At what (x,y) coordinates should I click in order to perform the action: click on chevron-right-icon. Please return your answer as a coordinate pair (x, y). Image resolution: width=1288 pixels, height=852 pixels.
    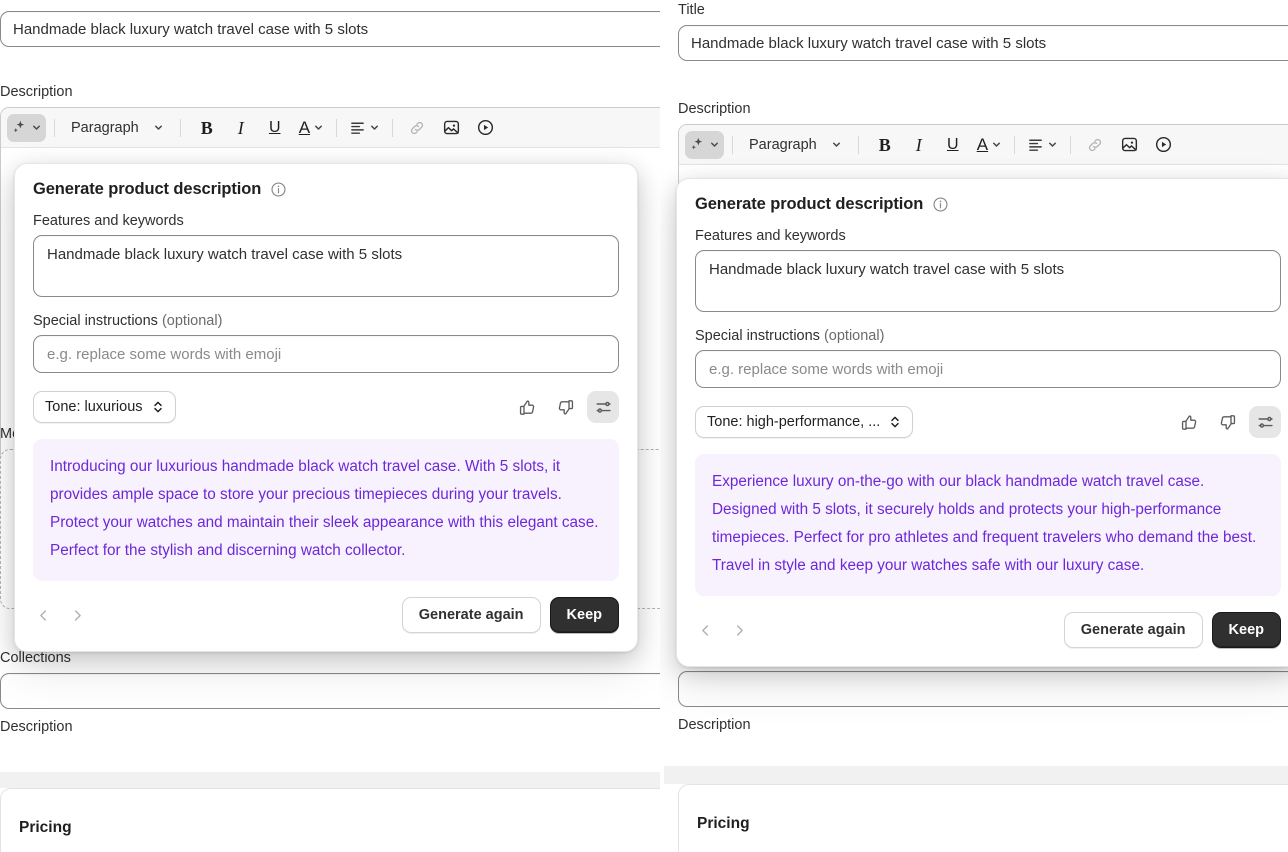
    Looking at the image, I should click on (77, 615).